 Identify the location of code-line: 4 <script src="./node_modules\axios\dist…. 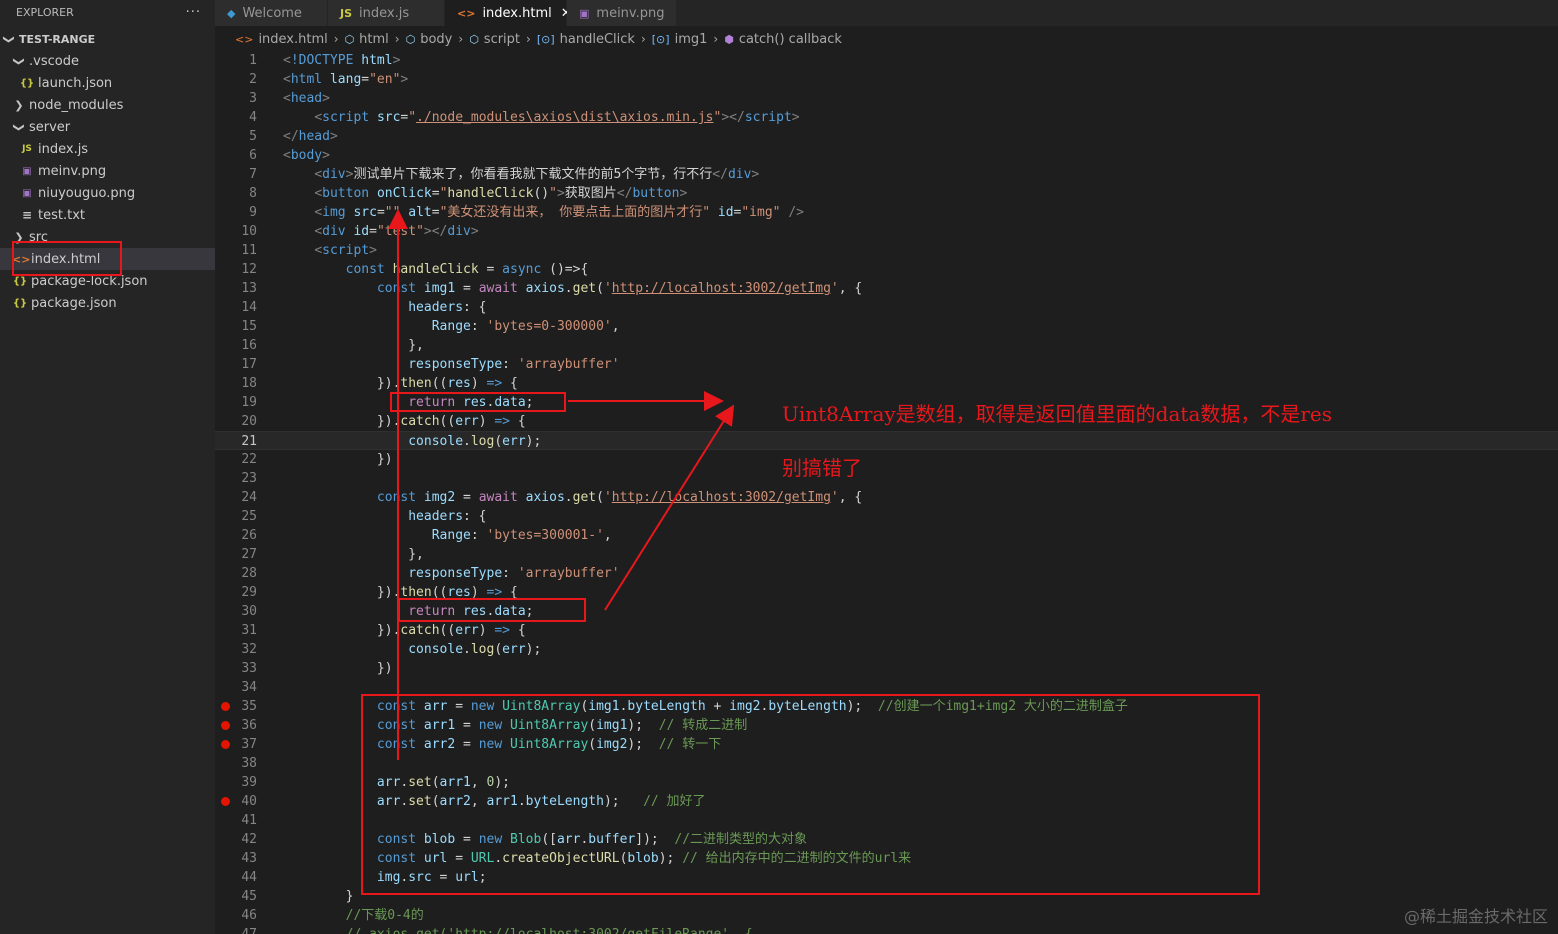
(886, 117).